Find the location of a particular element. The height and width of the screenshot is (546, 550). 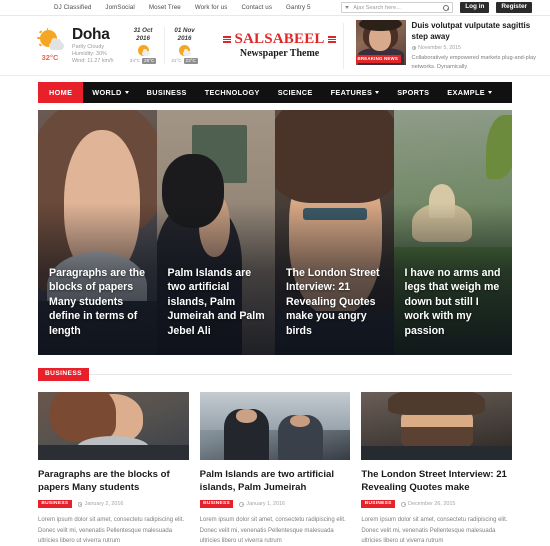

nav-label-technology: TECHNOLOGY is located at coordinates (232, 92).